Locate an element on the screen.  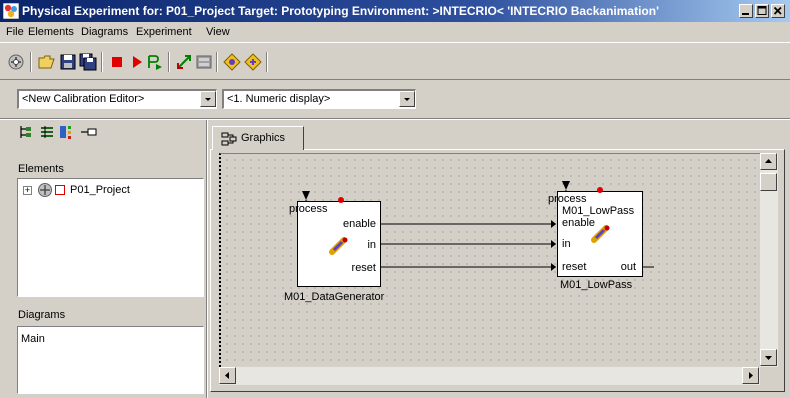
port-reset-in: reset is located at coordinates (574, 267).